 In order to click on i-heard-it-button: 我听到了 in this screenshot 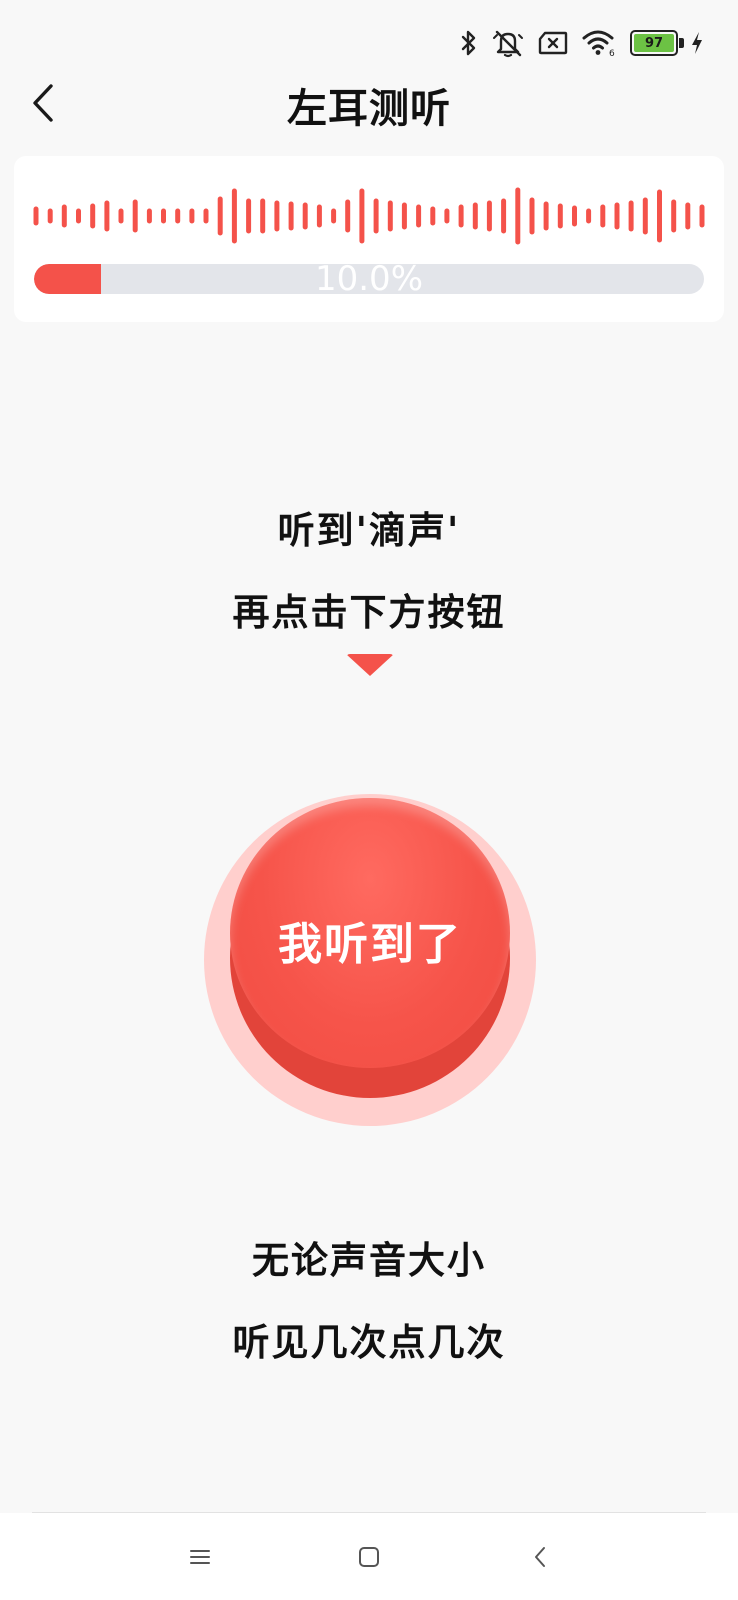, I will do `click(370, 948)`.